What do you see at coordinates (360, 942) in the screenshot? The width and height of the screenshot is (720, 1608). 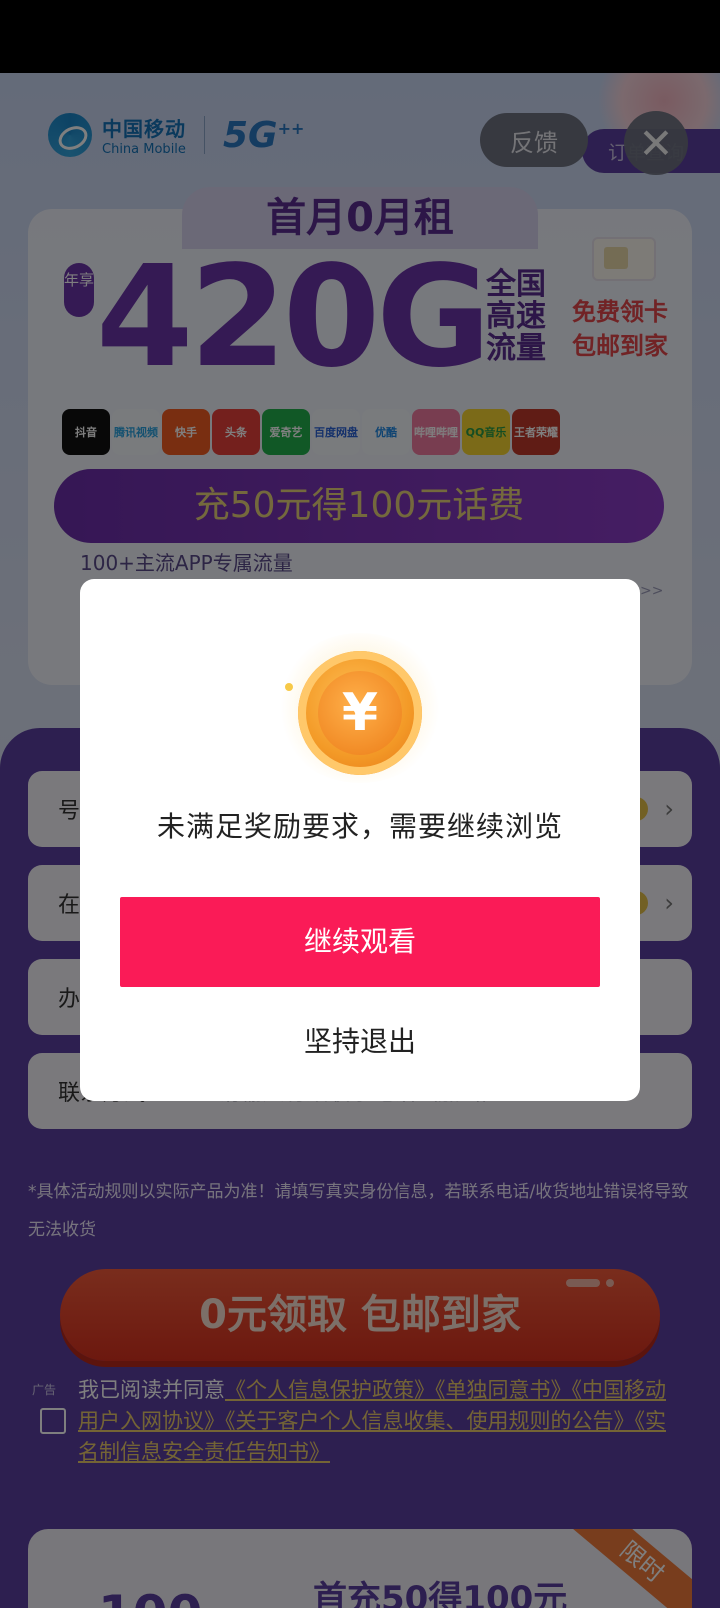 I see `continue-watching-button: 继续观看` at bounding box center [360, 942].